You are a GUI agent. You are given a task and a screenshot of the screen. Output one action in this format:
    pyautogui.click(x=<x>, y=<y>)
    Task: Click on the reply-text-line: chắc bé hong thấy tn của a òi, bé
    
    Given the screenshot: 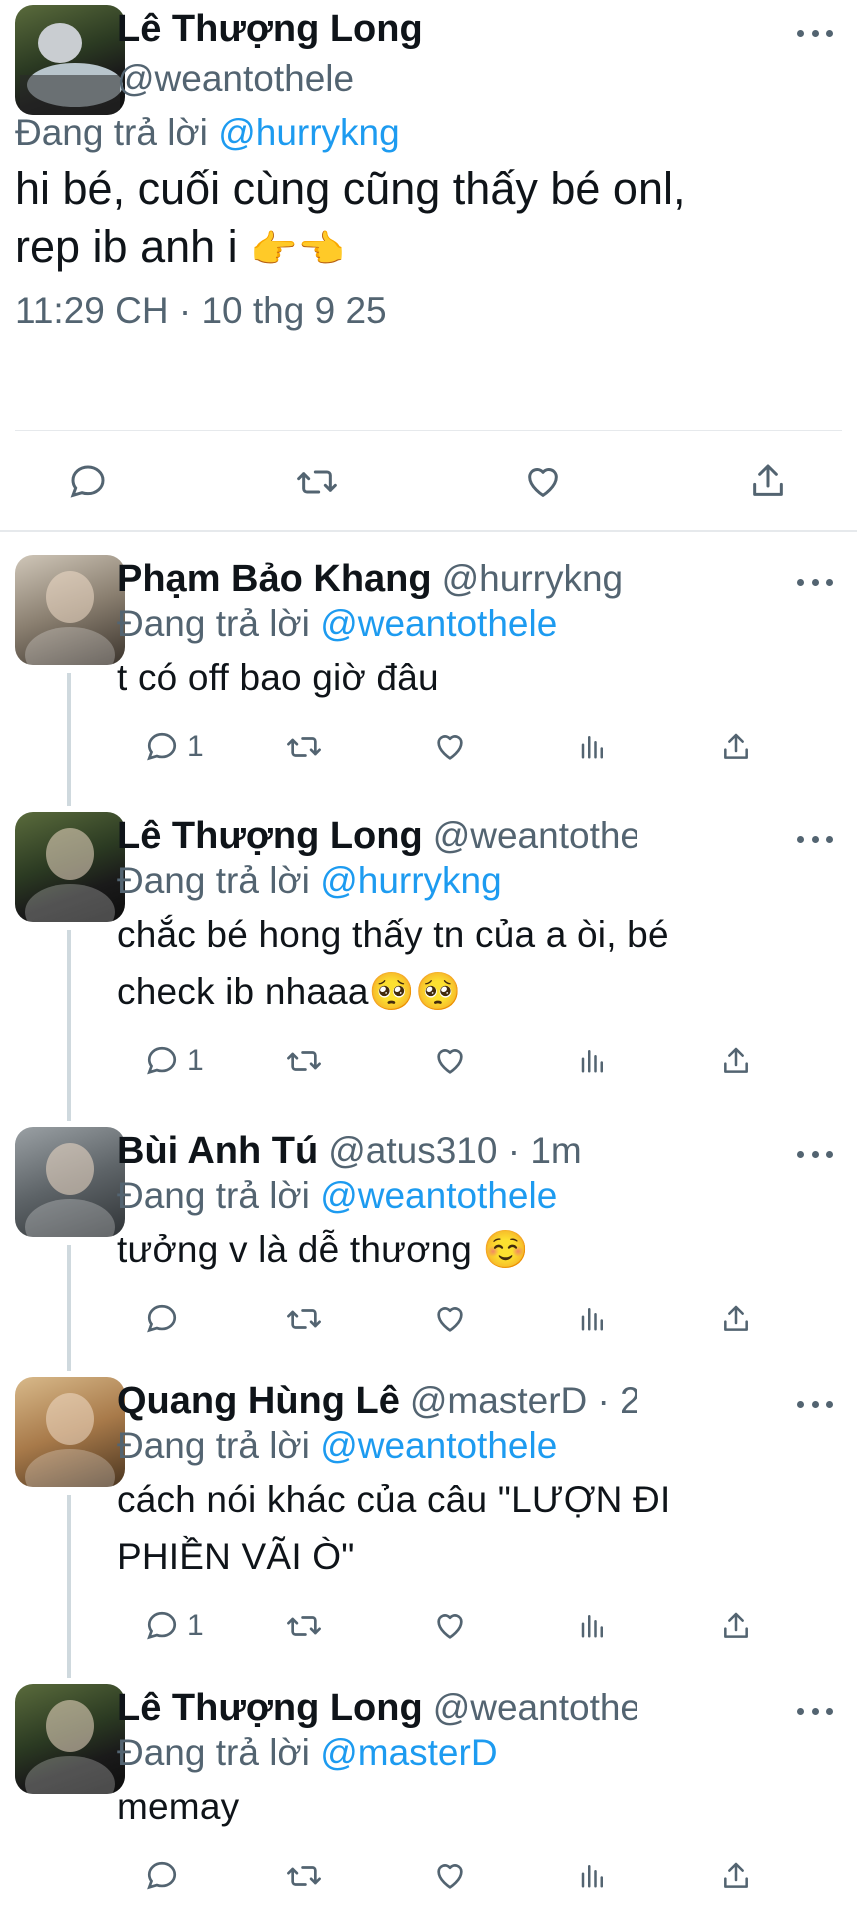 What is the action you would take?
    pyautogui.click(x=393, y=934)
    